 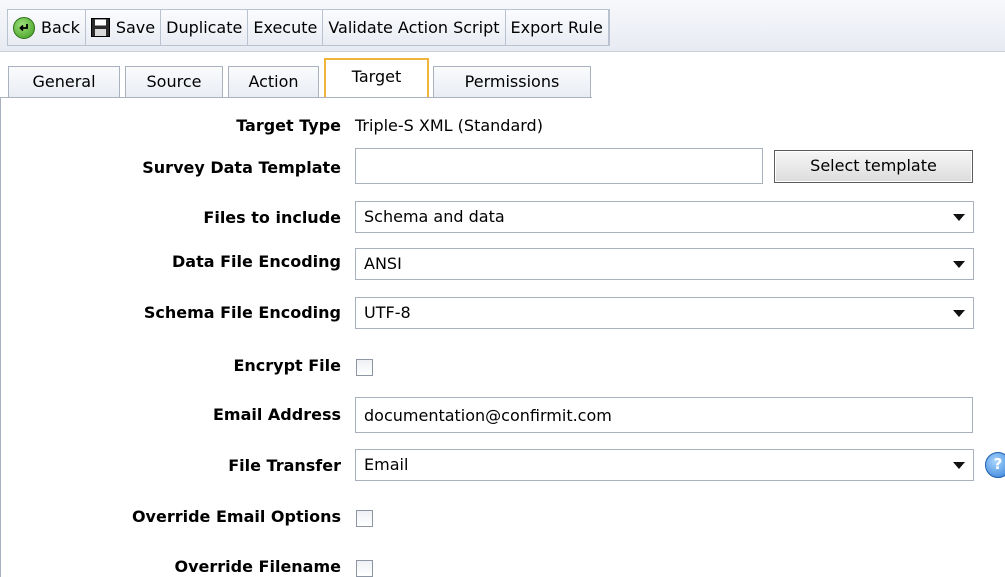 I want to click on email-address-input: documentation@confirmit.com, so click(x=664, y=415).